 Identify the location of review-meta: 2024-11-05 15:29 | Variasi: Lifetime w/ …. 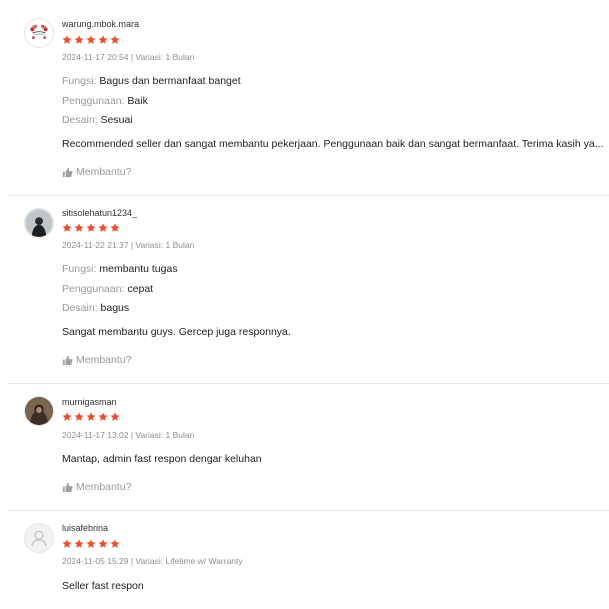
(152, 561).